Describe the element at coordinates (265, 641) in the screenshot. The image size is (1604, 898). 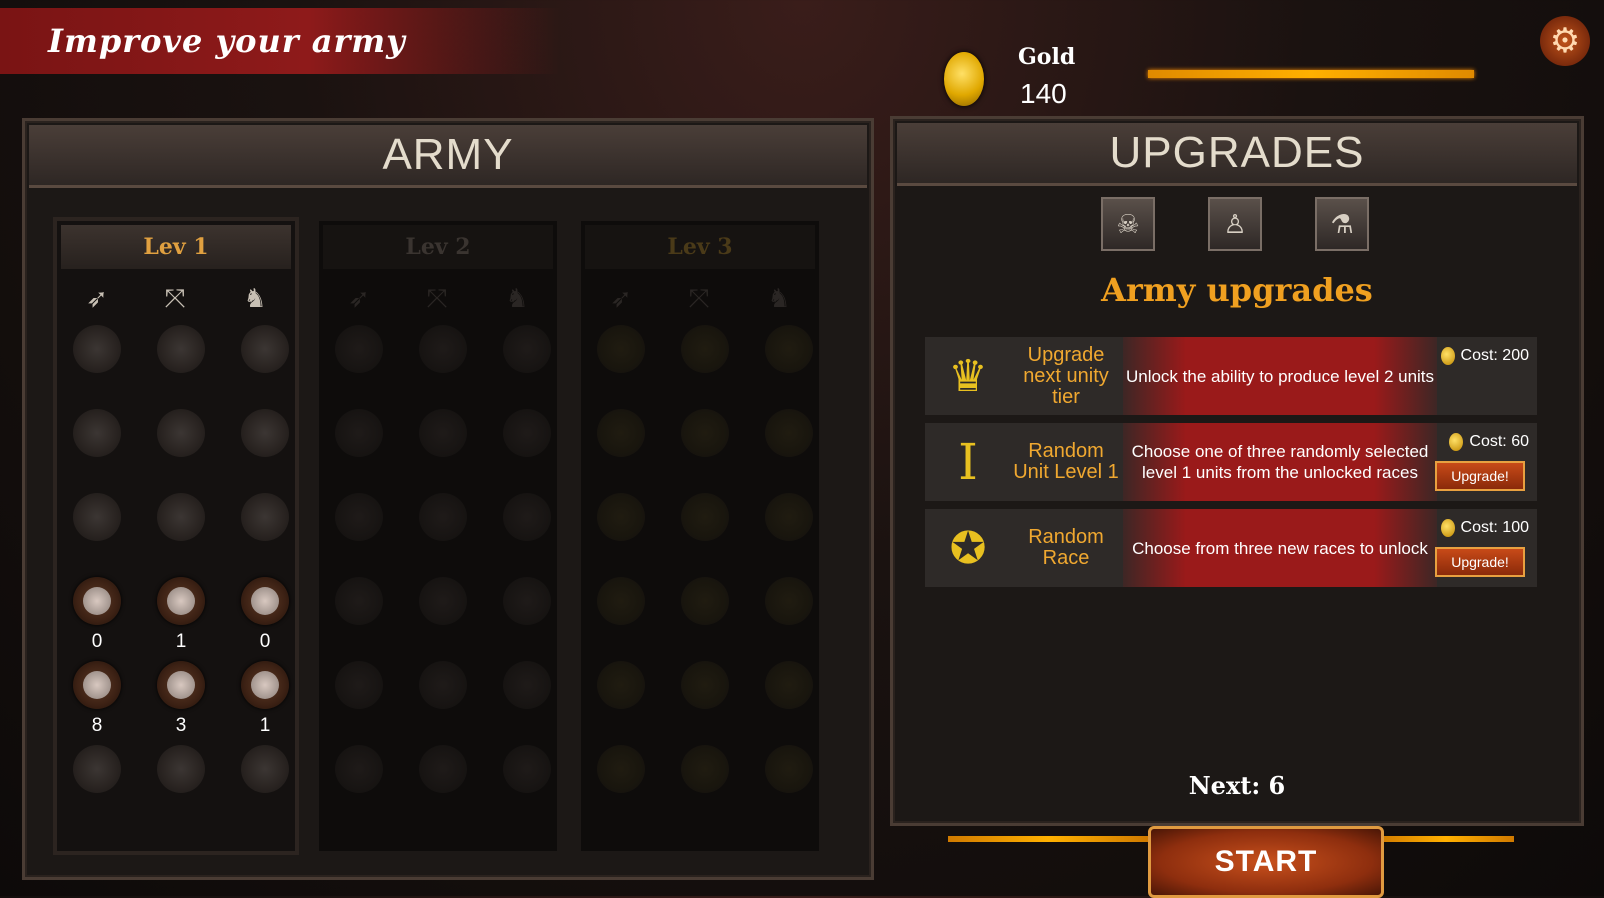
I see `unit-count: 0` at that location.